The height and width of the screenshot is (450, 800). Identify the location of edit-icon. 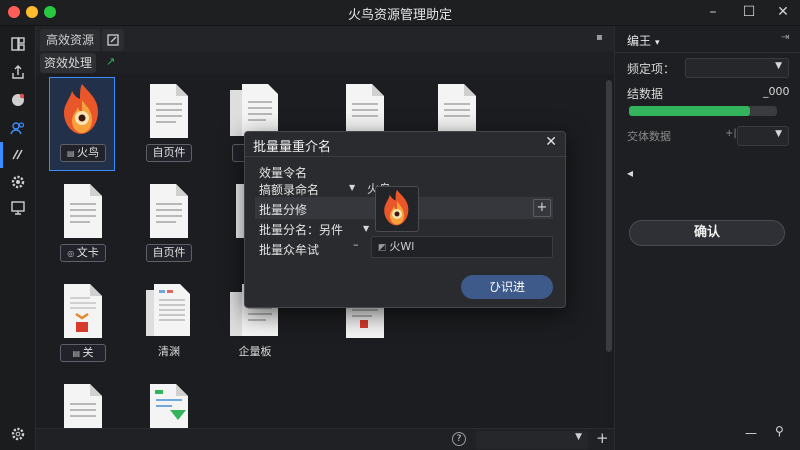
(113, 40).